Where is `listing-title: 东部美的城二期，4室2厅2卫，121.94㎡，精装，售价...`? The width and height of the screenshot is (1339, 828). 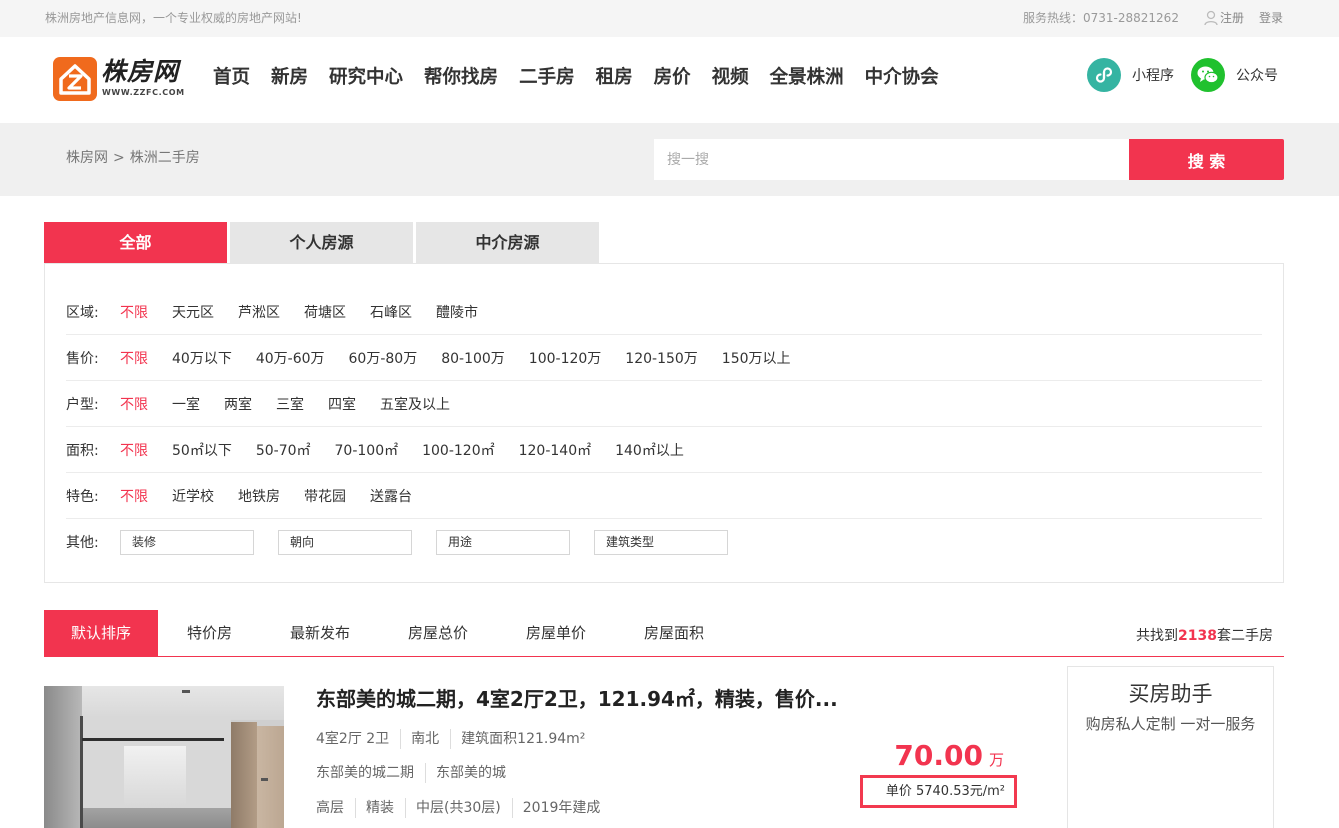
listing-title: 东部美的城二期，4室2厅2卫，121.94㎡，精装，售价... is located at coordinates (577, 699).